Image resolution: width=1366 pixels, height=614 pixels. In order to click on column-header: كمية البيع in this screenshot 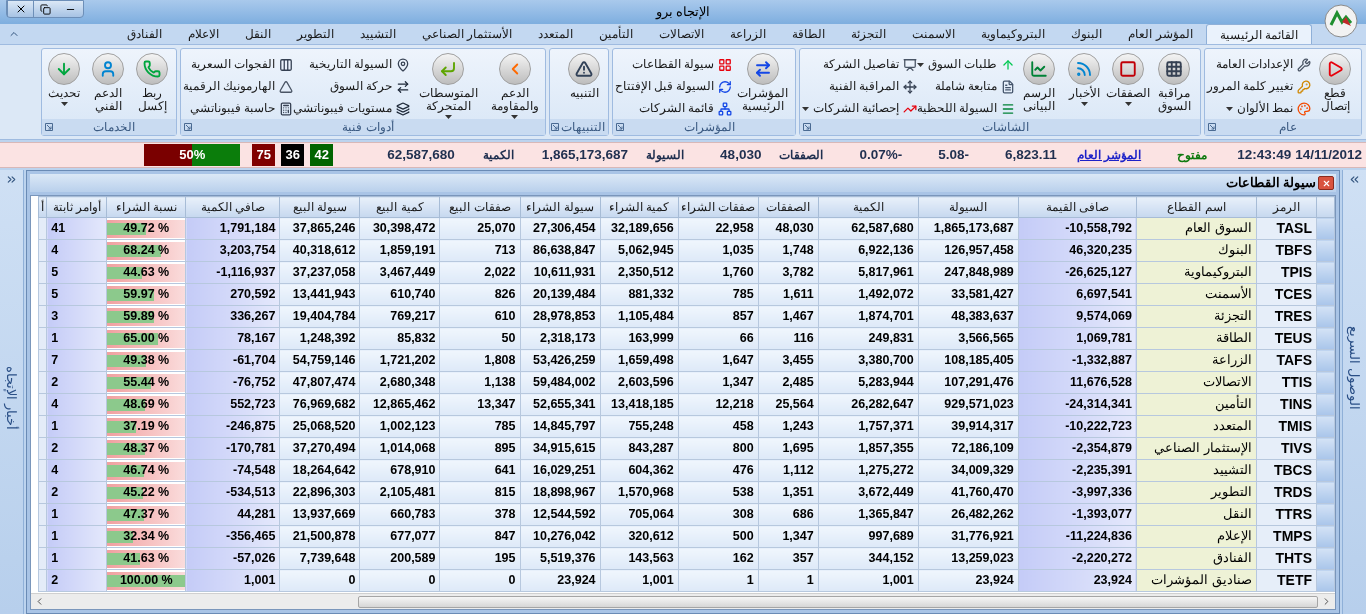, I will do `click(399, 207)`.